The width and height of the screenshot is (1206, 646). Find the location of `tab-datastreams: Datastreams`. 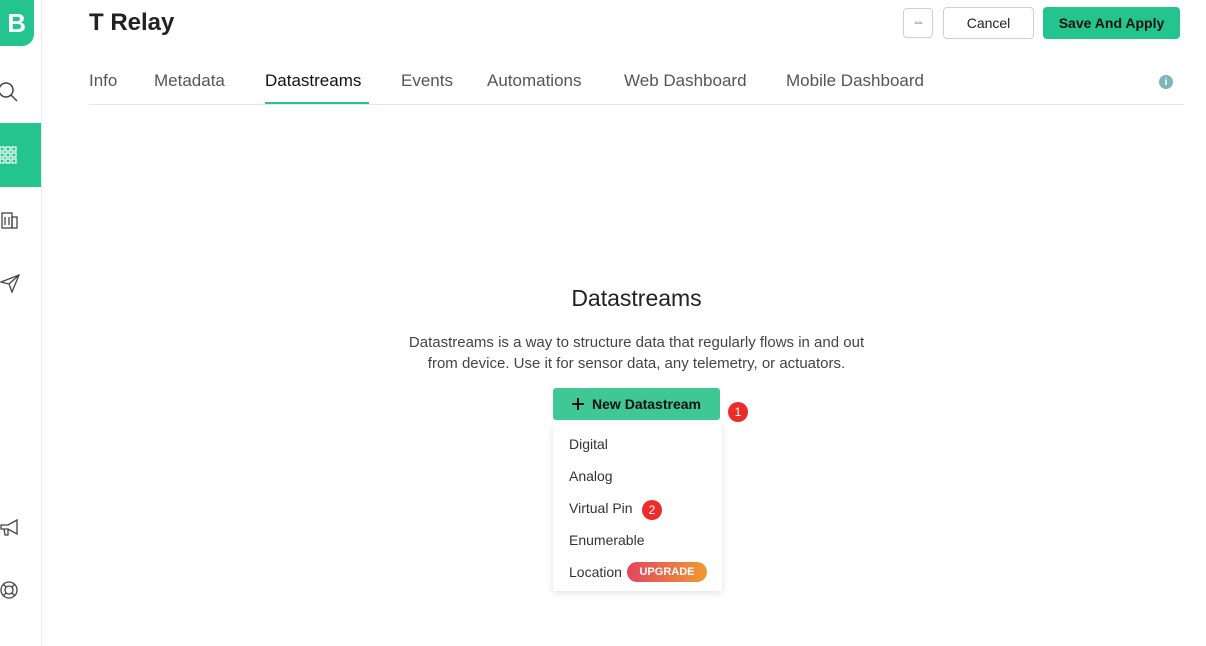

tab-datastreams: Datastreams is located at coordinates (313, 81).